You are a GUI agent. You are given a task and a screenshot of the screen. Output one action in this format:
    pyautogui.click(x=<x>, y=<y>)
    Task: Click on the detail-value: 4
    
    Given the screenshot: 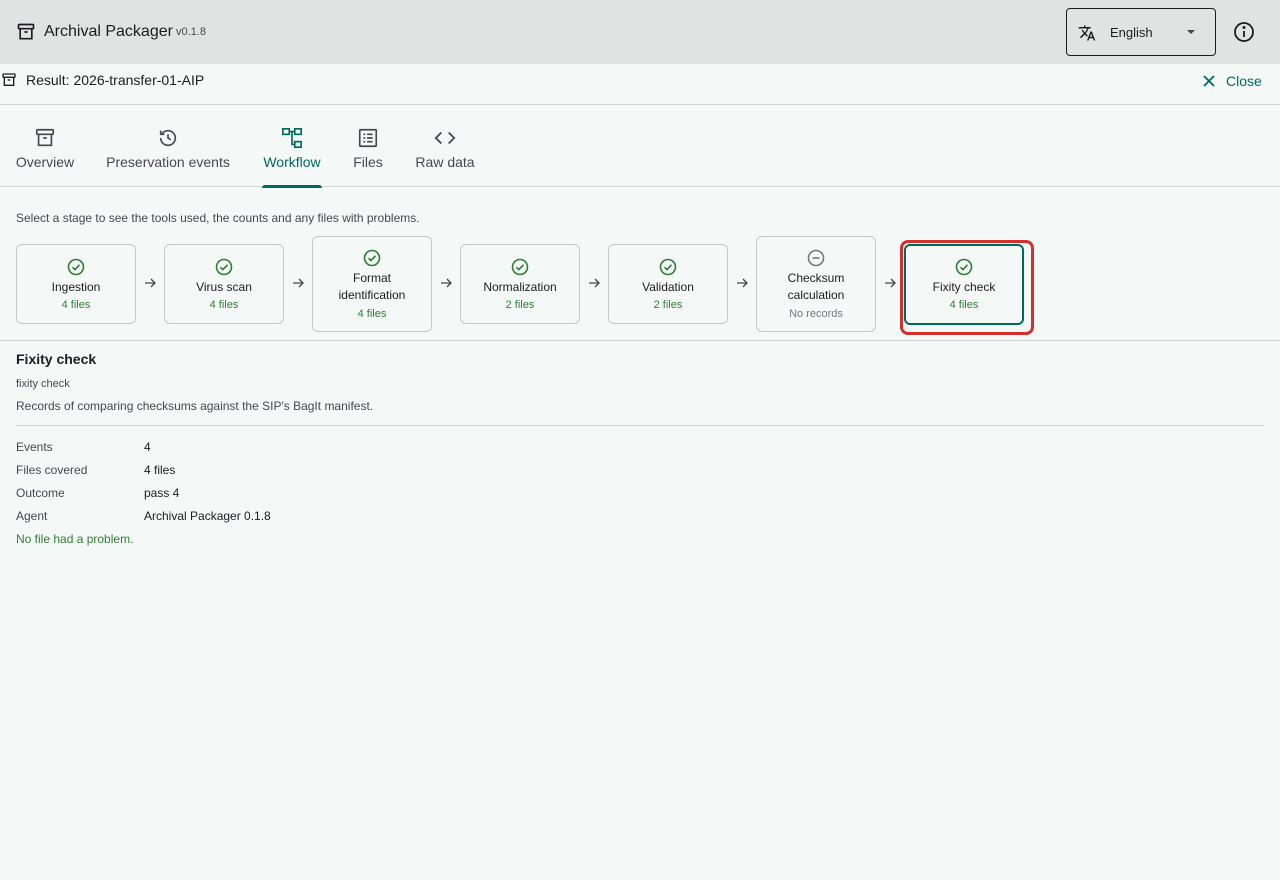 What is the action you would take?
    pyautogui.click(x=147, y=447)
    